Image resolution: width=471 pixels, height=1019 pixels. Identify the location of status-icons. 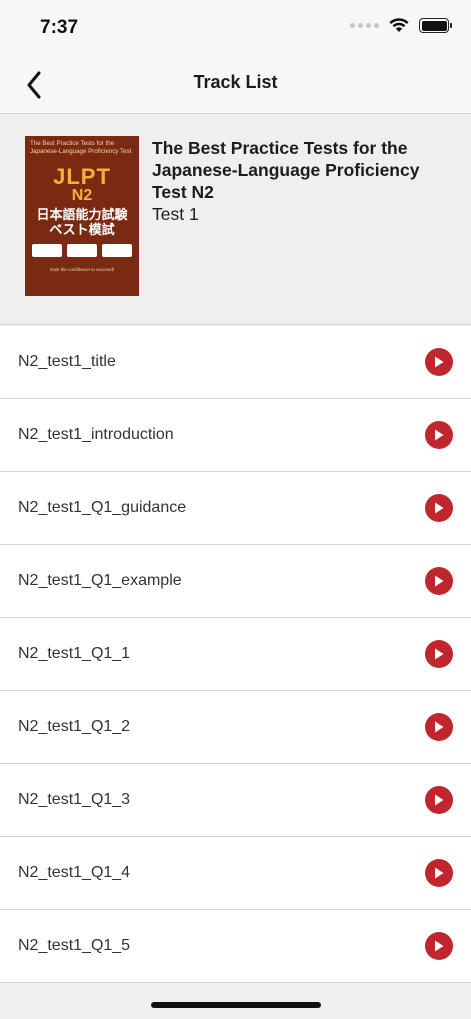
(401, 25).